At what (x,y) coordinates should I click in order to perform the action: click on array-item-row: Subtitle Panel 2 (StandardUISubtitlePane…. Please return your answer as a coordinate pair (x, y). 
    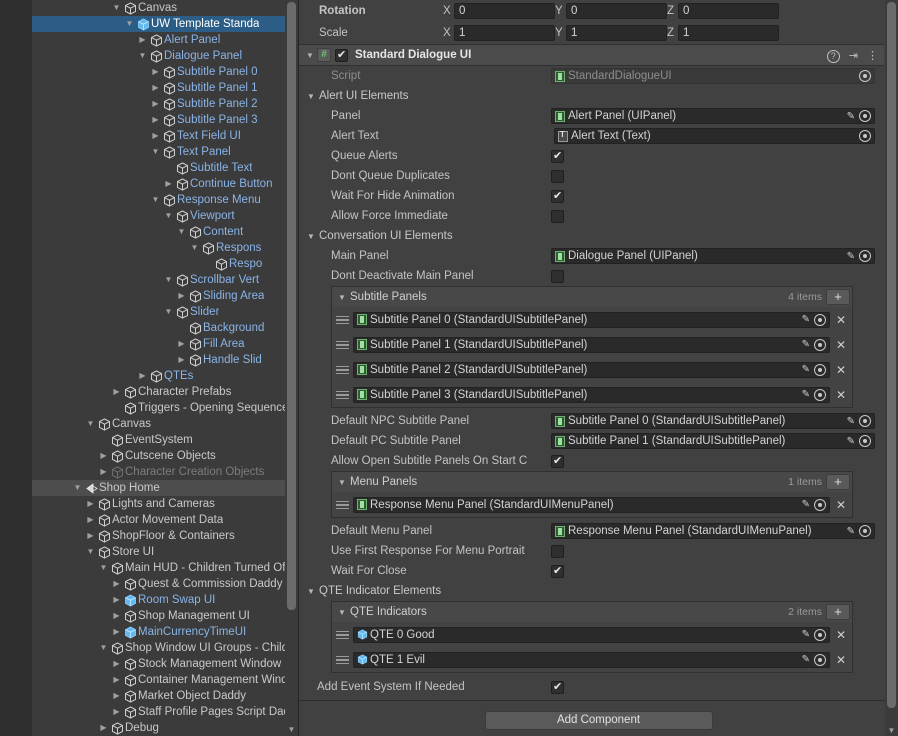
    Looking at the image, I should click on (592, 369).